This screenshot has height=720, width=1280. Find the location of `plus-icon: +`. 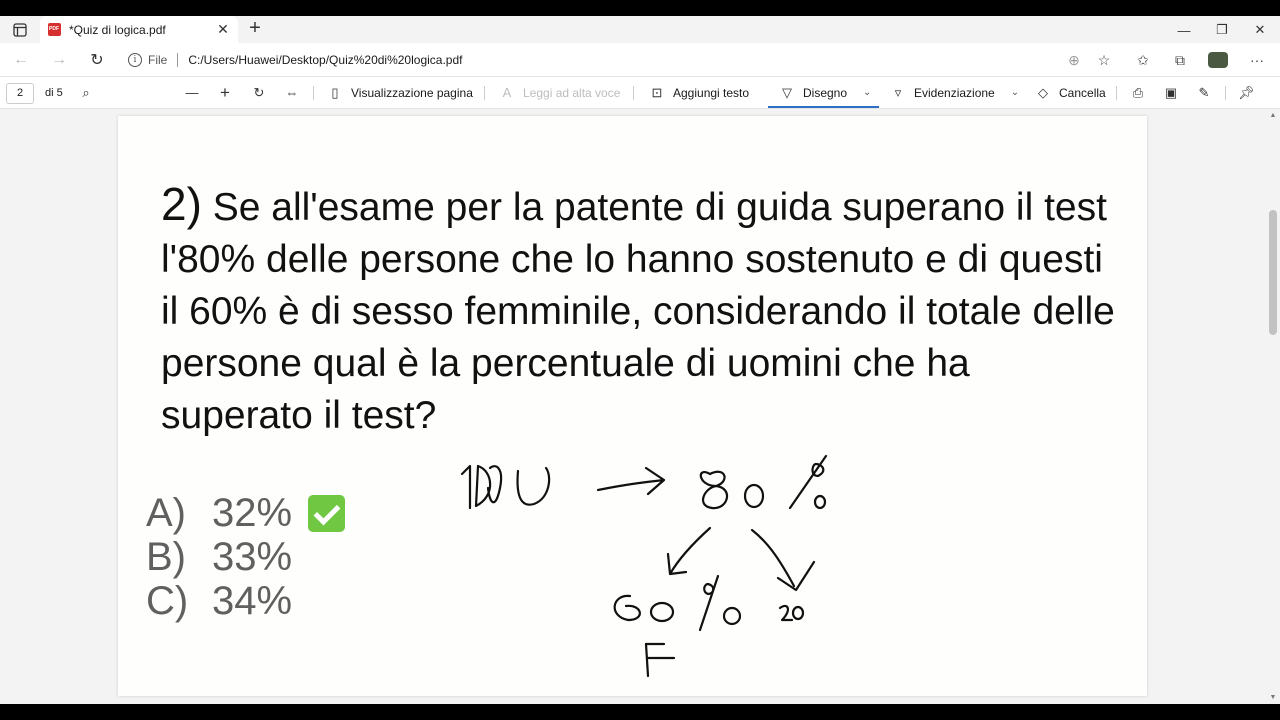

plus-icon: + is located at coordinates (225, 92).